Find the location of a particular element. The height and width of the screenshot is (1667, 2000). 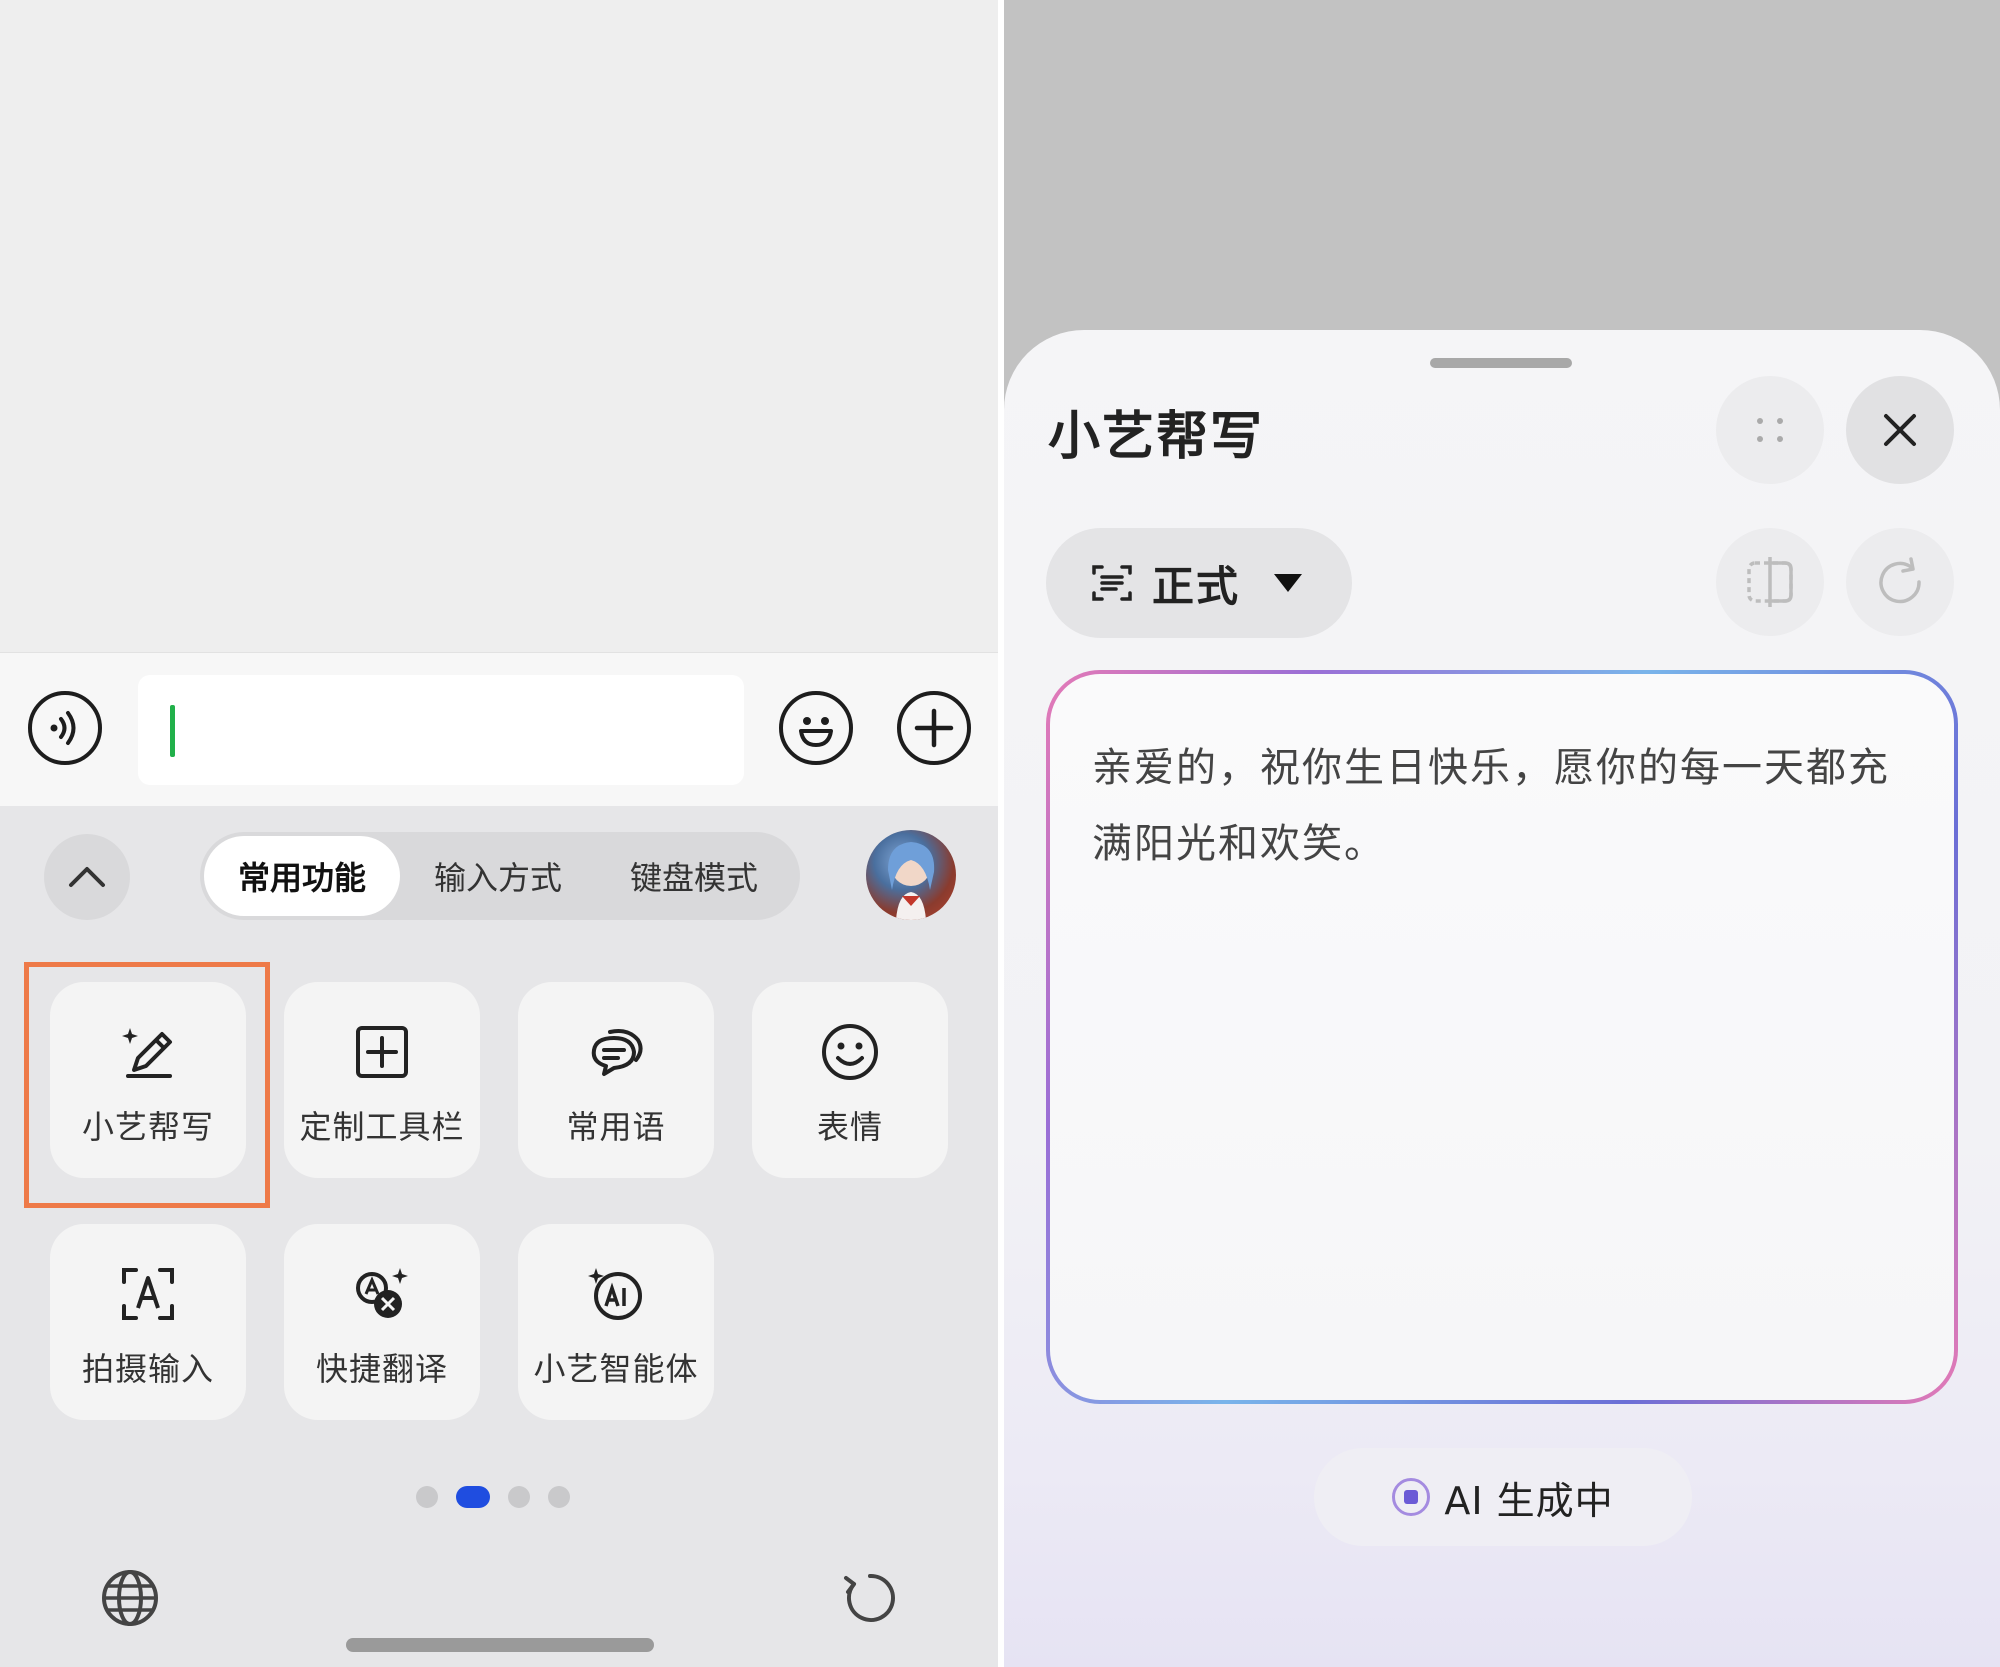

tile-common-phrases: 常用语 is located at coordinates (616, 1080).